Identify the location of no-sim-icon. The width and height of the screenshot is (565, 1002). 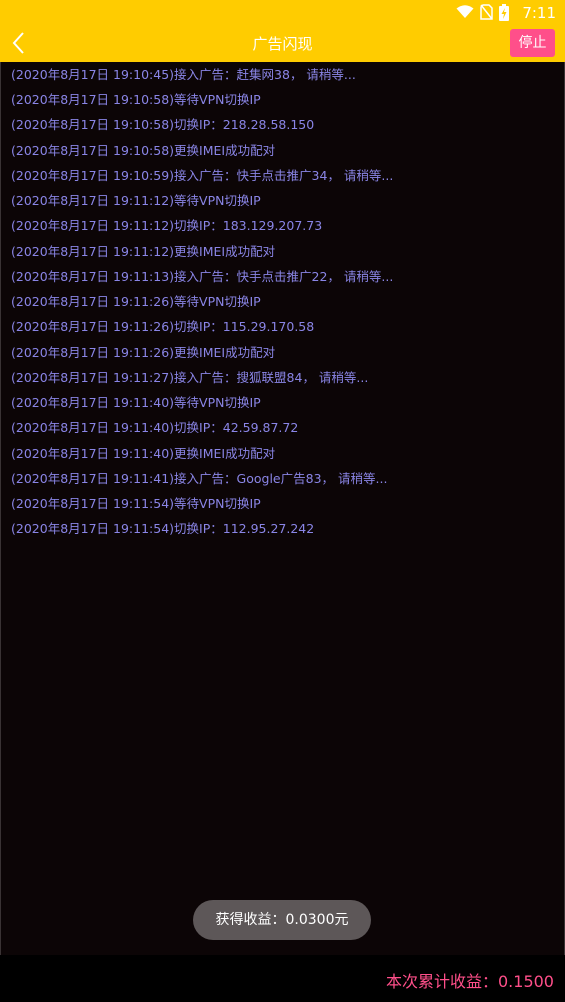
(486, 12).